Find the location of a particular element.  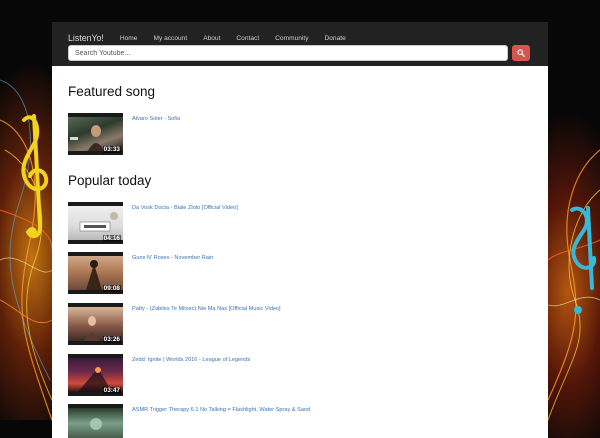

search-icon is located at coordinates (521, 53).